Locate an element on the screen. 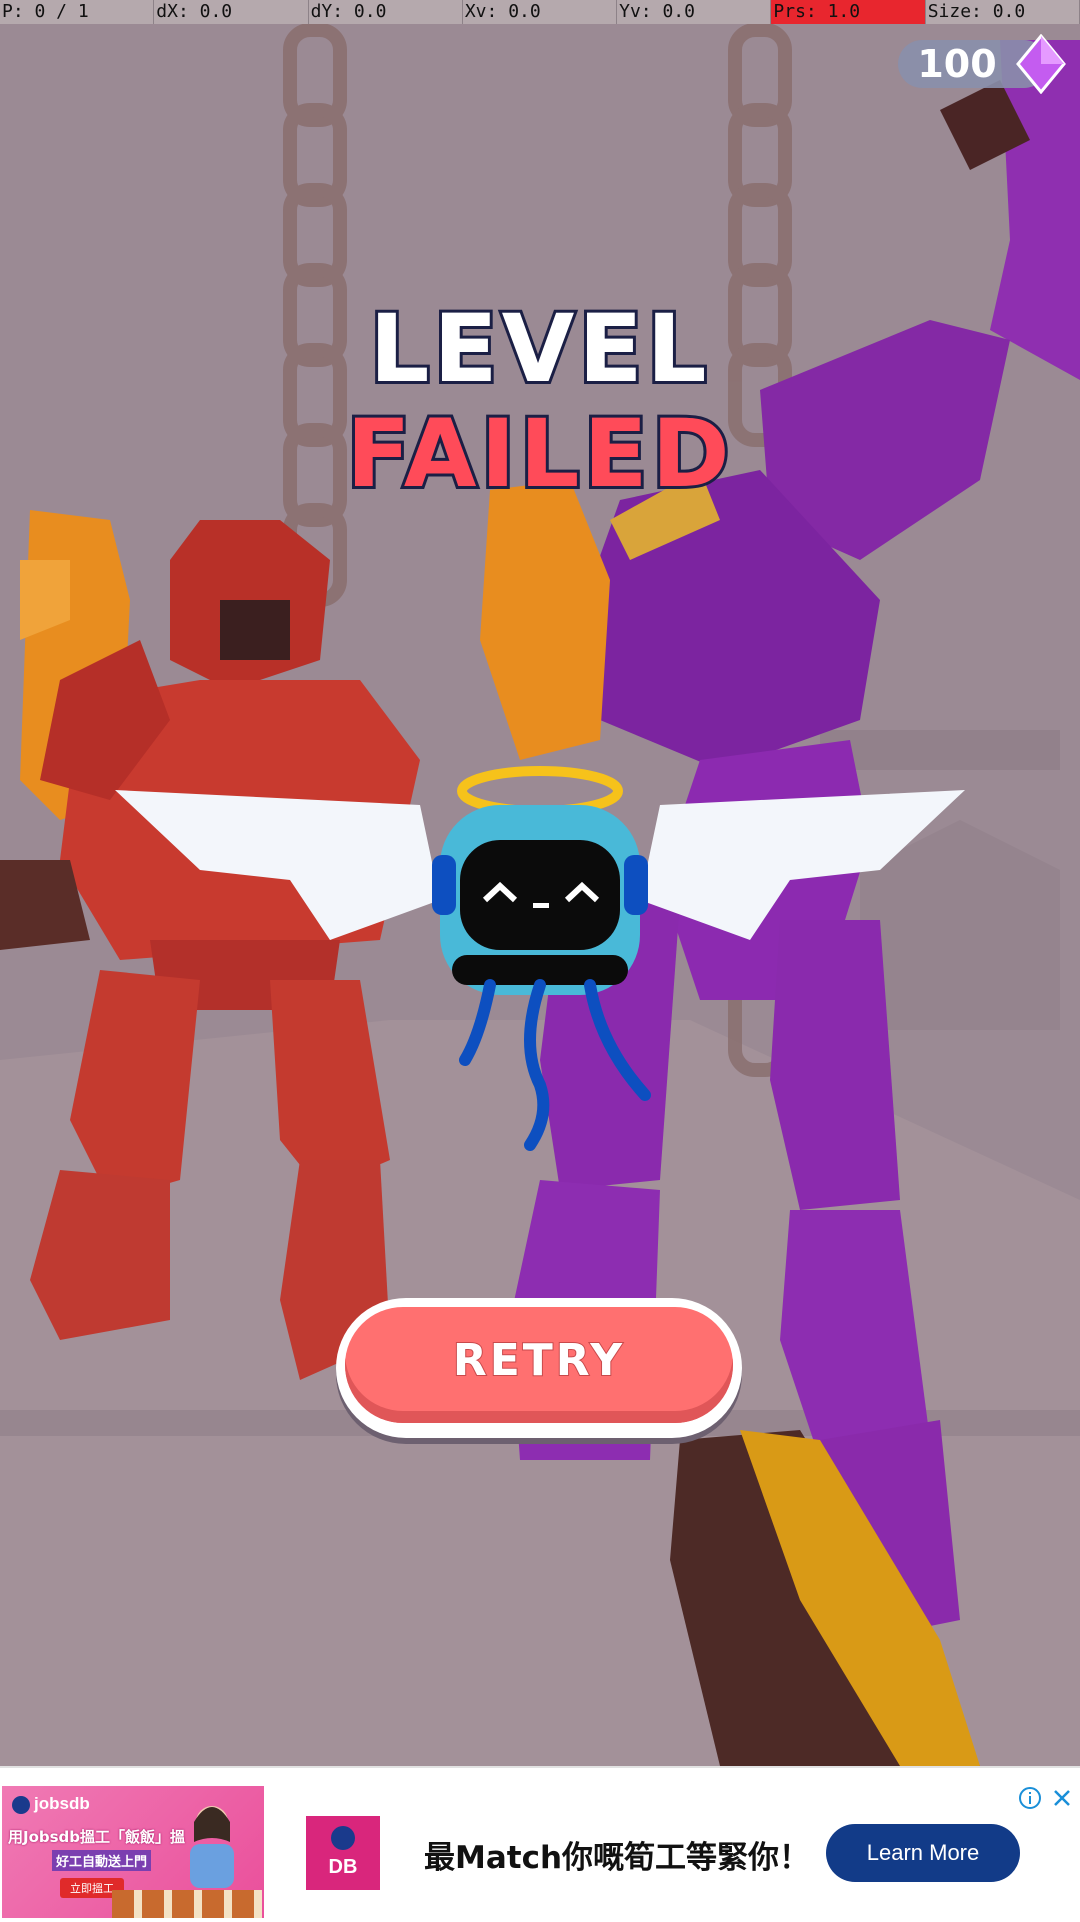 The height and width of the screenshot is (1922, 1080). retry-button: RETRY is located at coordinates (539, 1368).